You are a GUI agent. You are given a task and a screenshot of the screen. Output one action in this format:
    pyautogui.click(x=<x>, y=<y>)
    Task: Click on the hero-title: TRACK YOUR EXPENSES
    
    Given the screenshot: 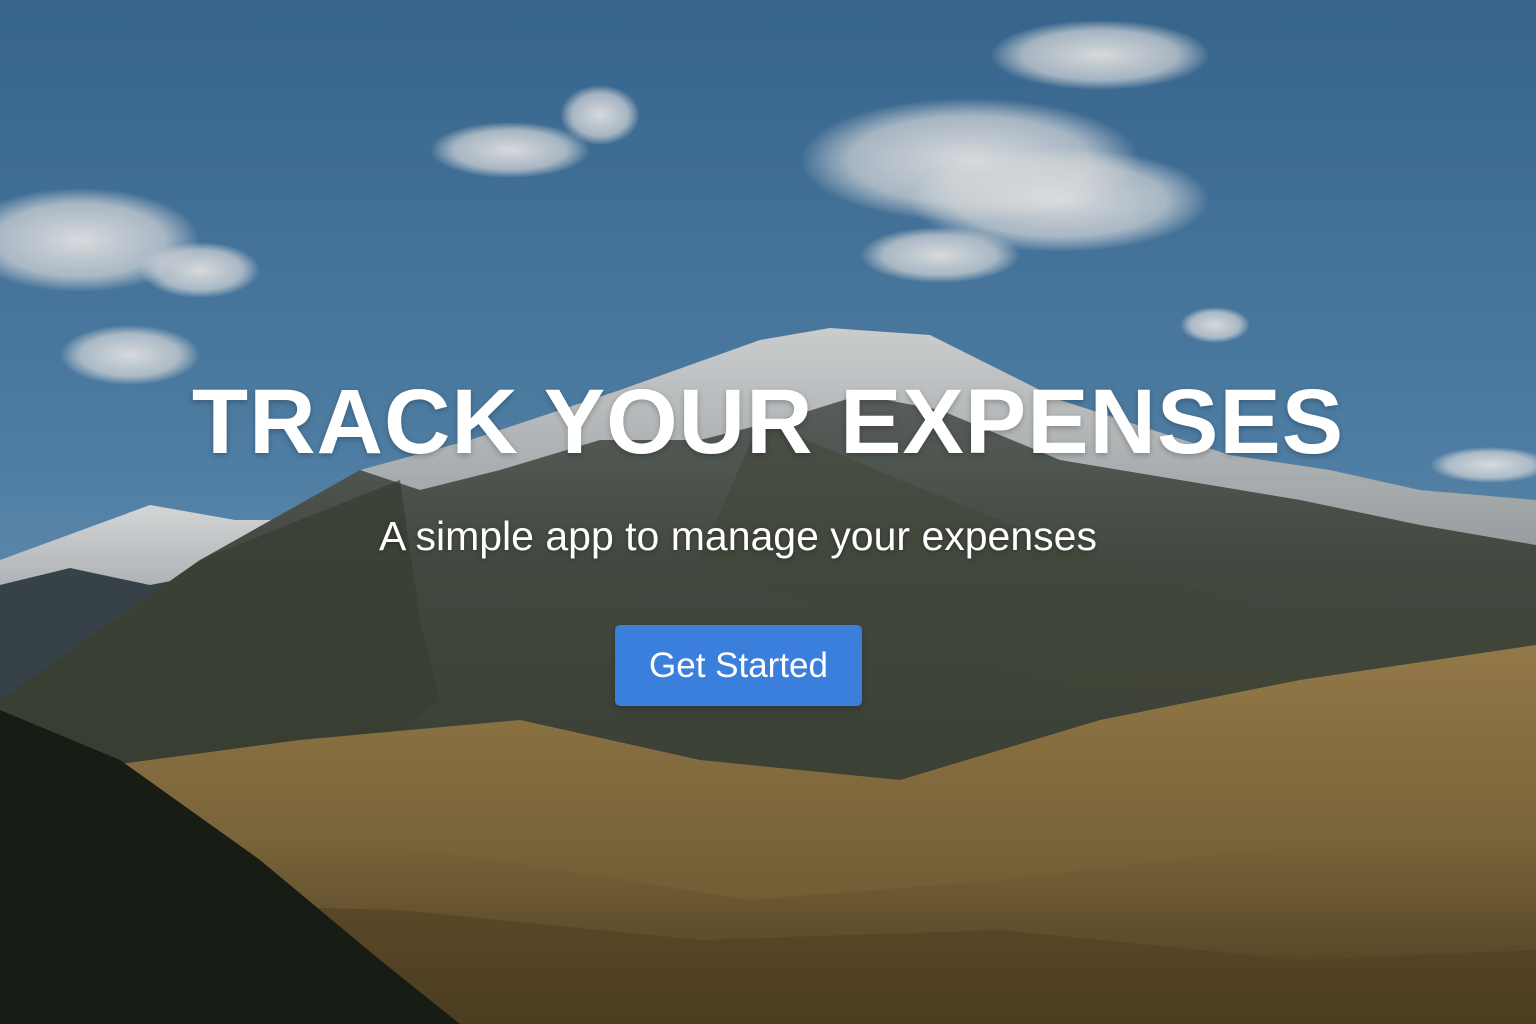 What is the action you would take?
    pyautogui.click(x=768, y=422)
    